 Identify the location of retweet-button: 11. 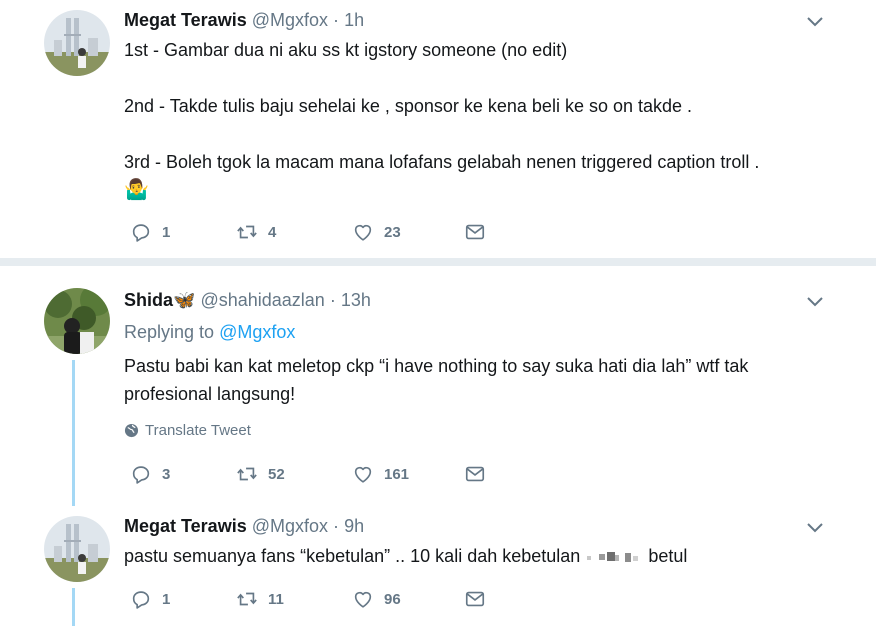
(260, 599).